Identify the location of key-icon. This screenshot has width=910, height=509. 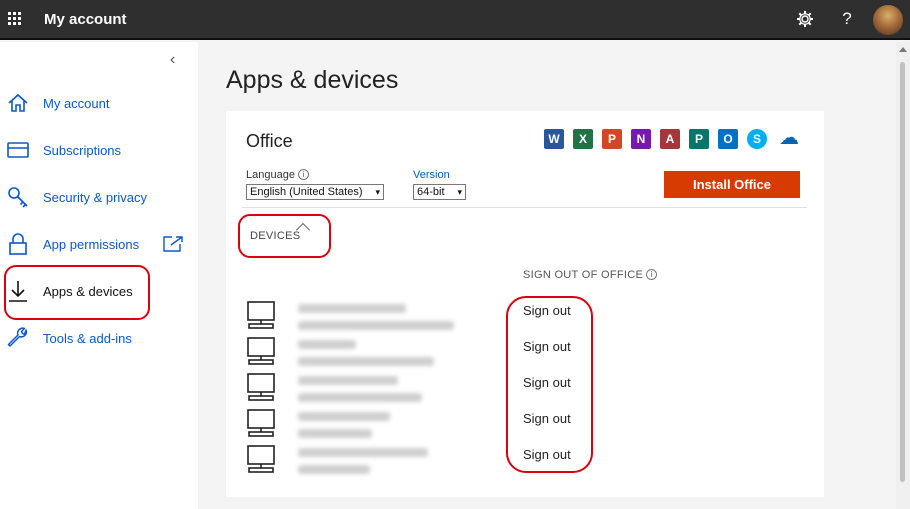
(18, 197).